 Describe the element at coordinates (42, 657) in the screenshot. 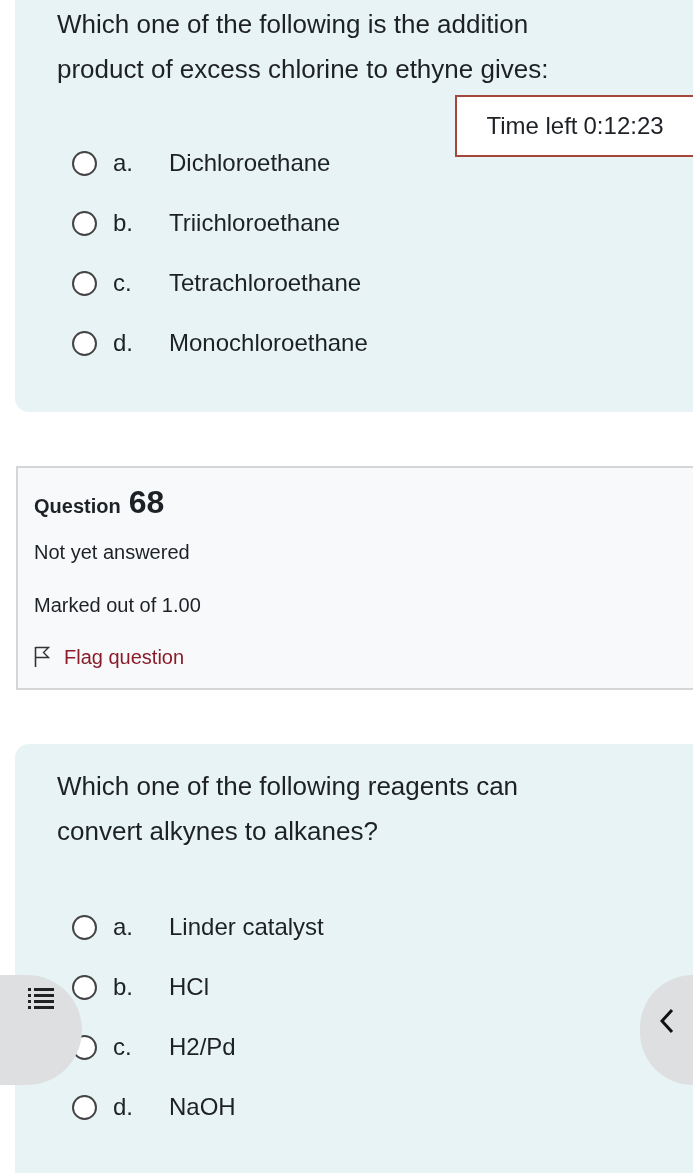

I see `flag-icon` at that location.